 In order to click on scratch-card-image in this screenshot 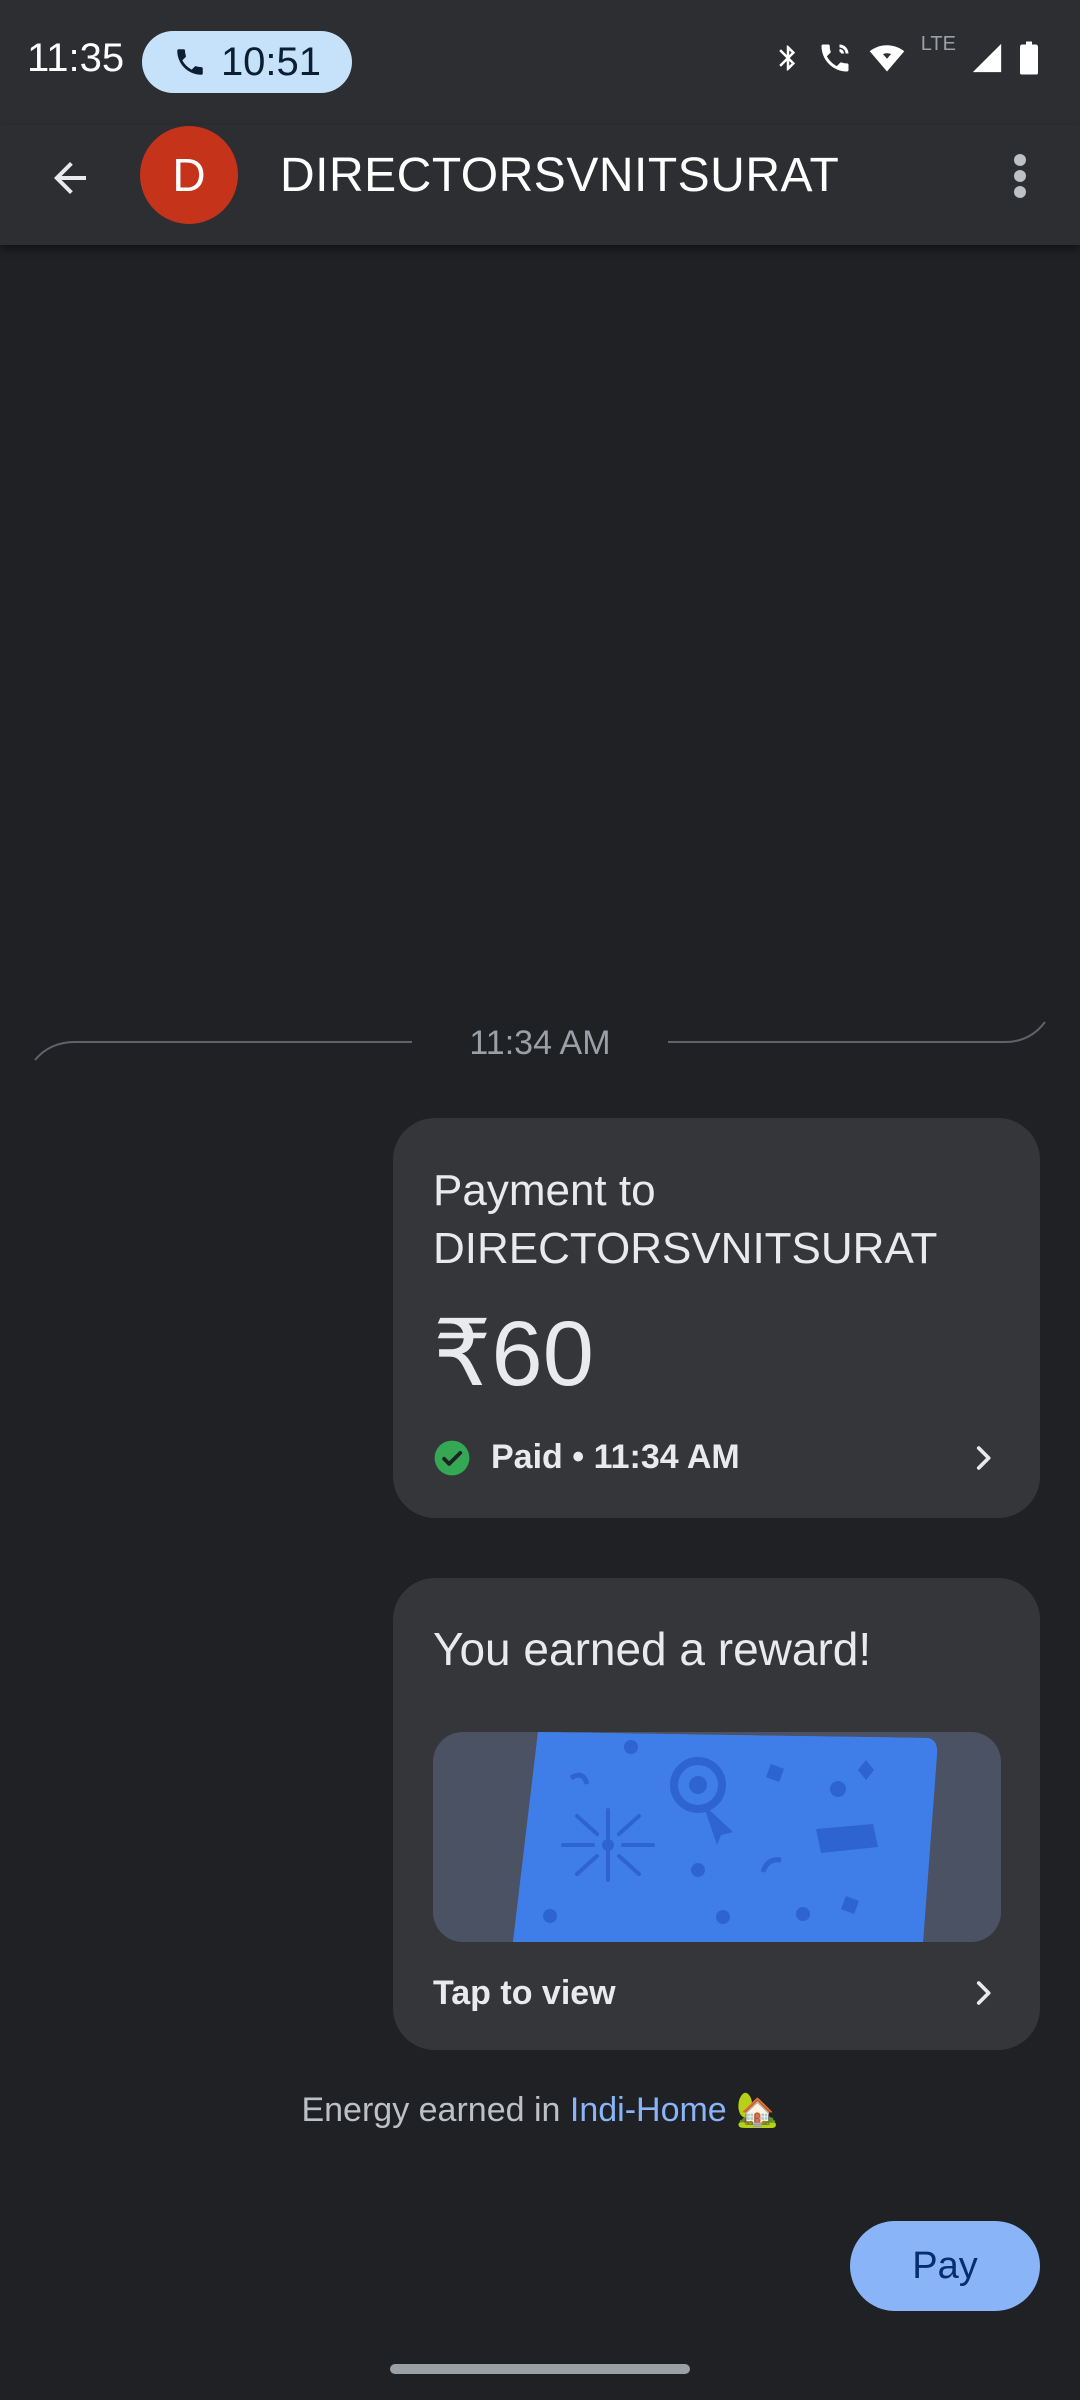, I will do `click(717, 1837)`.